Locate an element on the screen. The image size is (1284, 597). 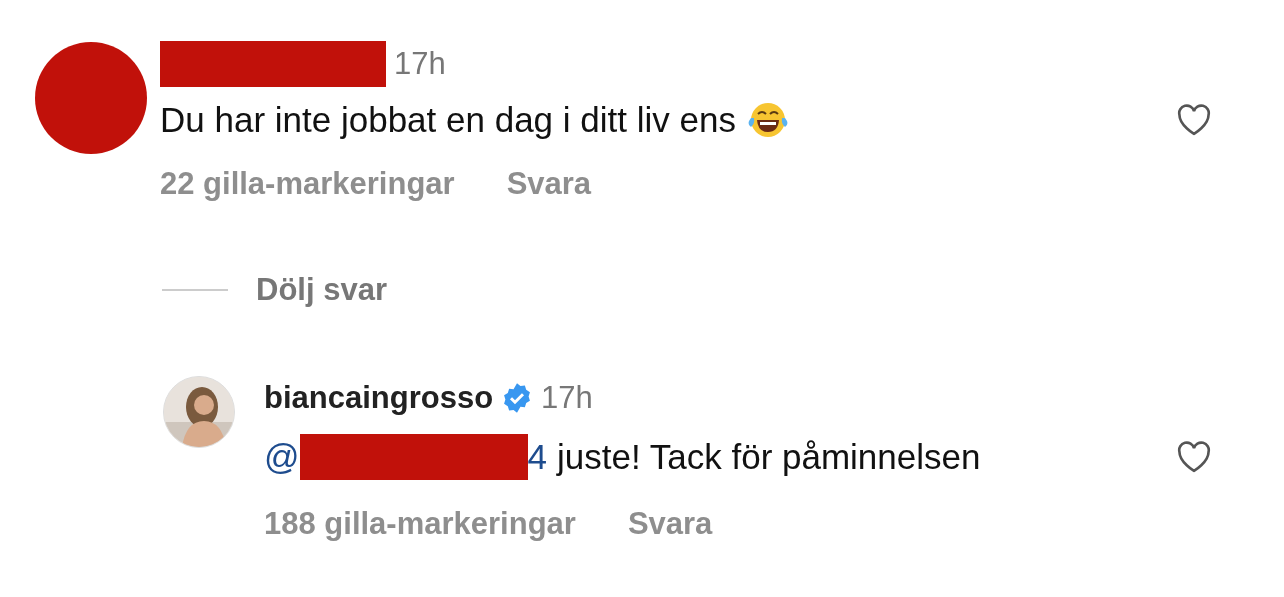
username: biancaingrosso is located at coordinates (379, 398).